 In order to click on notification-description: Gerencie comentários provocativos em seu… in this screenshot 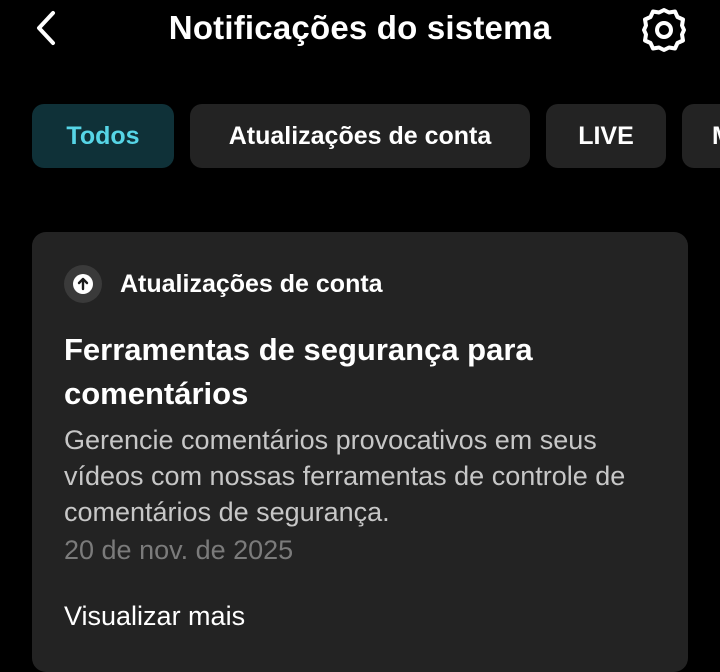, I will do `click(345, 476)`.